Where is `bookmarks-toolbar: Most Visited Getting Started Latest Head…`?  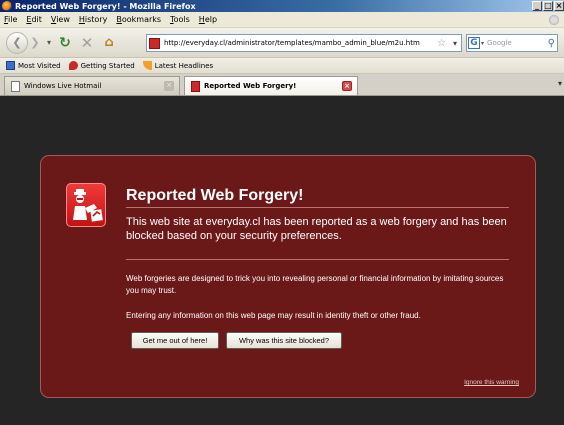 bookmarks-toolbar: Most Visited Getting Started Latest Head… is located at coordinates (282, 66).